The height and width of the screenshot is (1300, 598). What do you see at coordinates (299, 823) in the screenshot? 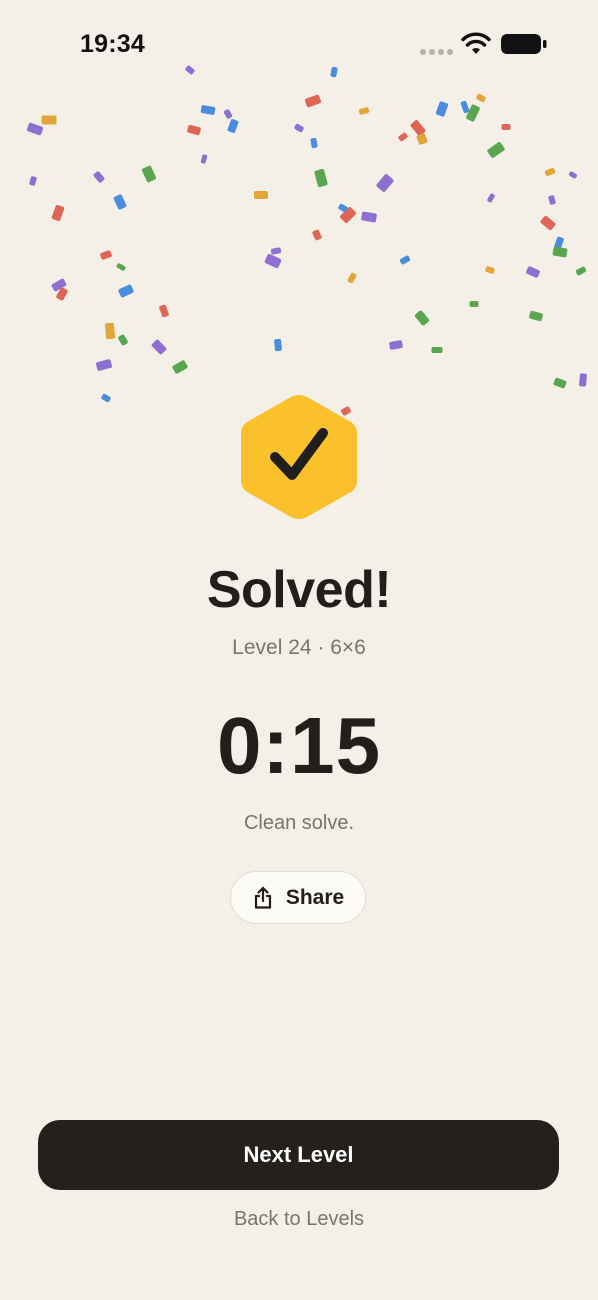
I see `solve-comment: Clean solve.` at bounding box center [299, 823].